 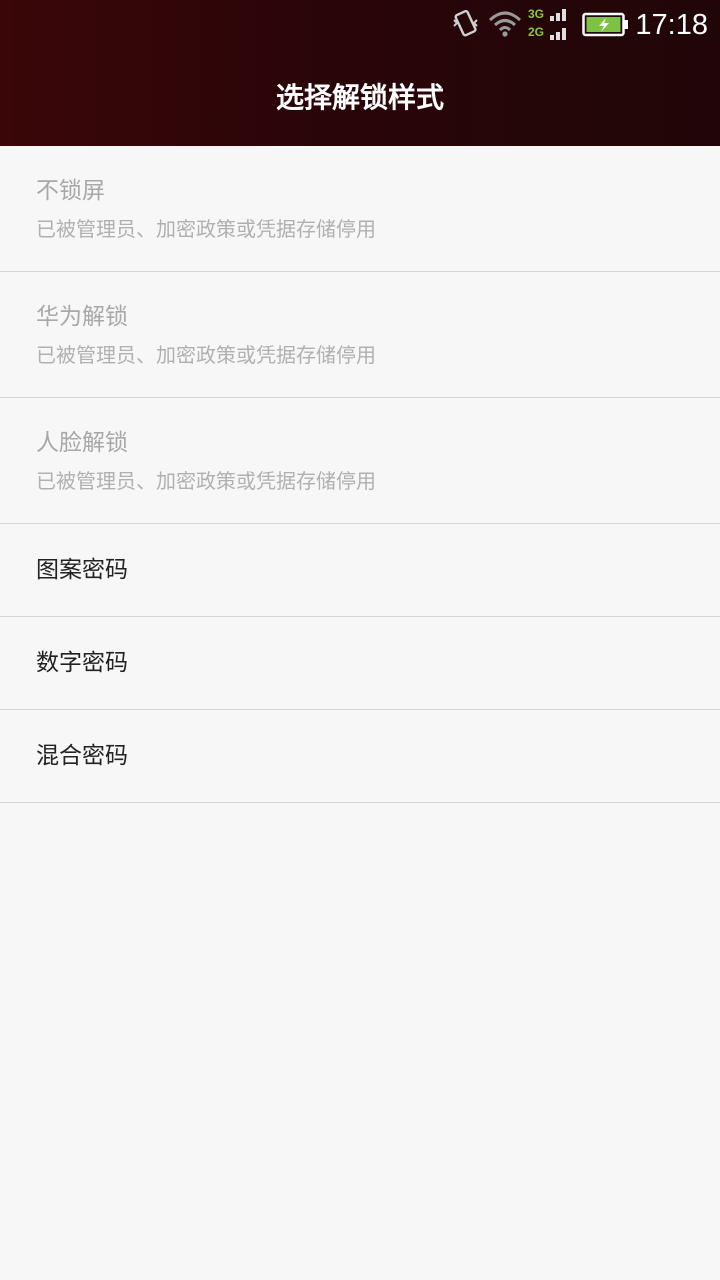 What do you see at coordinates (606, 27) in the screenshot?
I see `battery-charging-icon` at bounding box center [606, 27].